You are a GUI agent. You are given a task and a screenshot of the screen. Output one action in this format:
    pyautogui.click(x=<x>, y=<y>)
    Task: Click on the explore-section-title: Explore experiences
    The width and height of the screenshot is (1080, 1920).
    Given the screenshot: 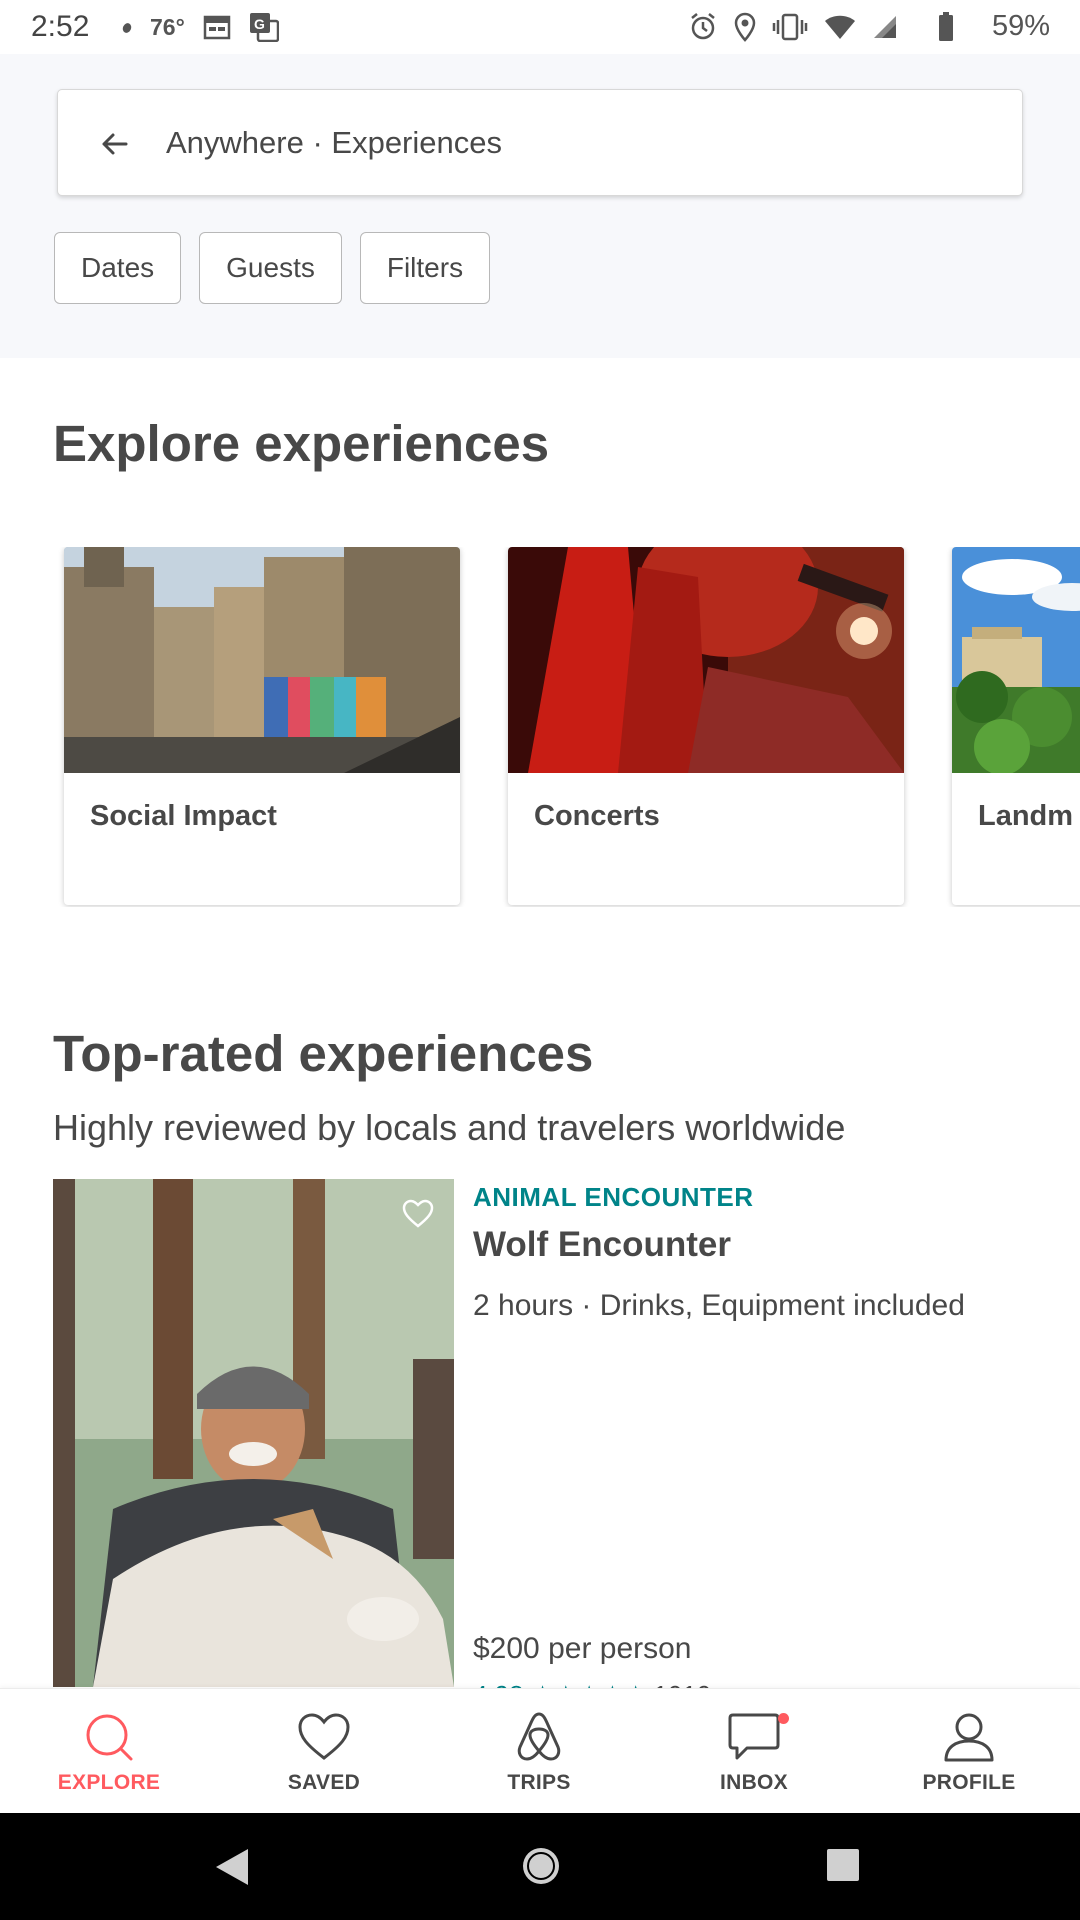 What is the action you would take?
    pyautogui.click(x=301, y=443)
    